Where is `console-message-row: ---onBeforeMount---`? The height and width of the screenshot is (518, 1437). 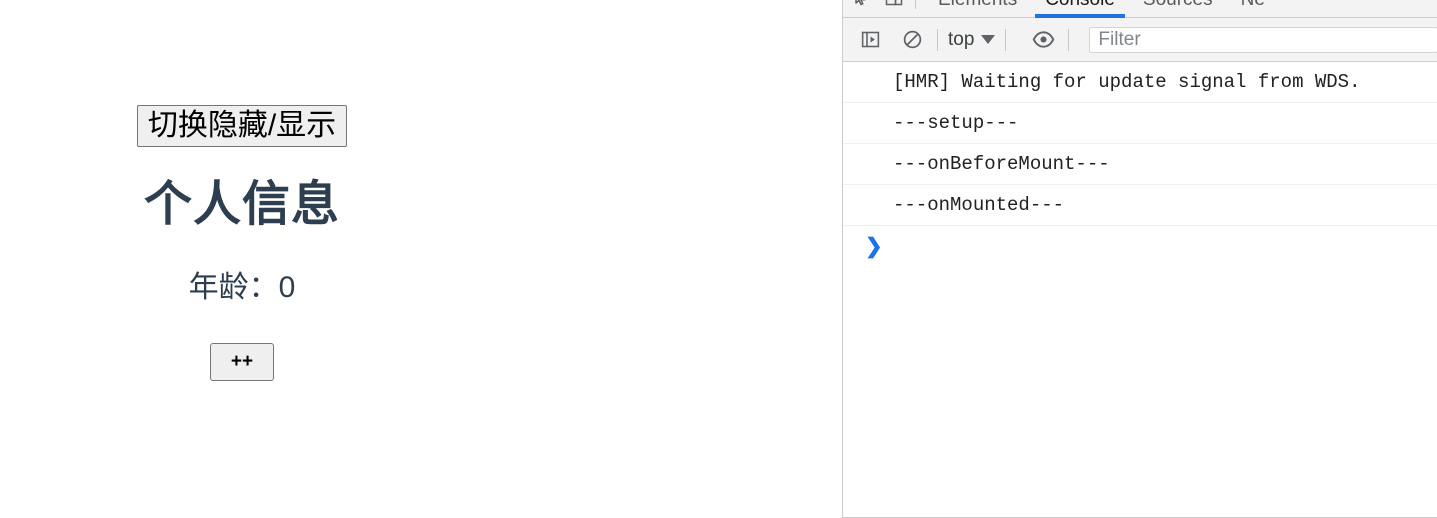
console-message-row: ---onBeforeMount--- is located at coordinates (1140, 164).